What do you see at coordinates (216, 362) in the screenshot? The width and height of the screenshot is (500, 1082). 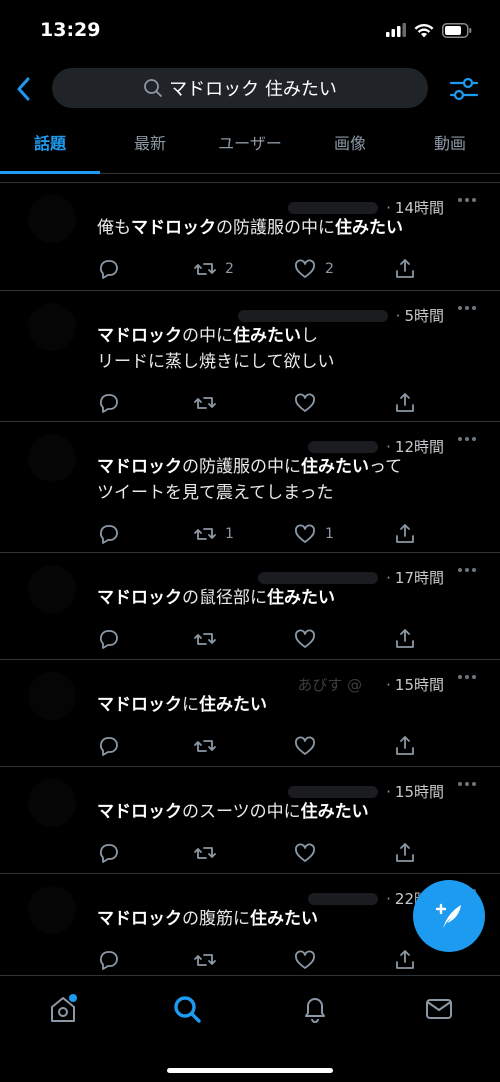 I see `tweet-text-segment: リードに蒸し焼きにして欲しい` at bounding box center [216, 362].